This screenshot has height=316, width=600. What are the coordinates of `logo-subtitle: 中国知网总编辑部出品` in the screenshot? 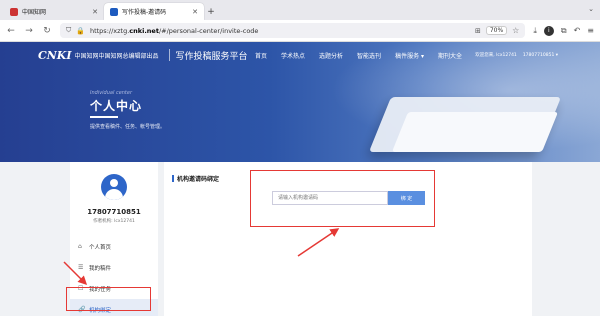 It's located at (128, 56).